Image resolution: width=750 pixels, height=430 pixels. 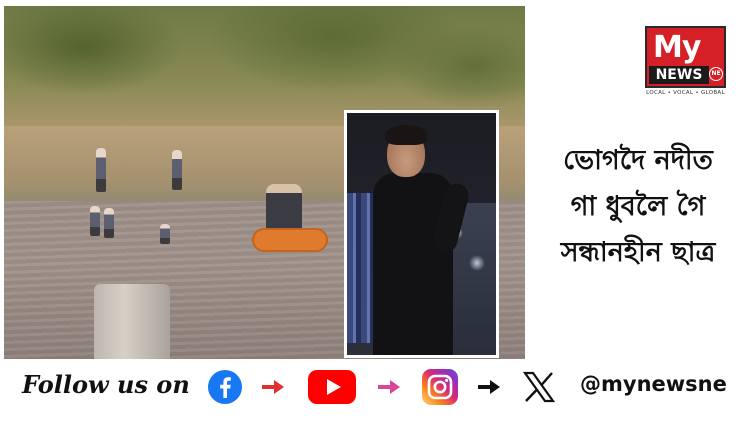 What do you see at coordinates (716, 74) in the screenshot?
I see `logo-ne-badge: NE` at bounding box center [716, 74].